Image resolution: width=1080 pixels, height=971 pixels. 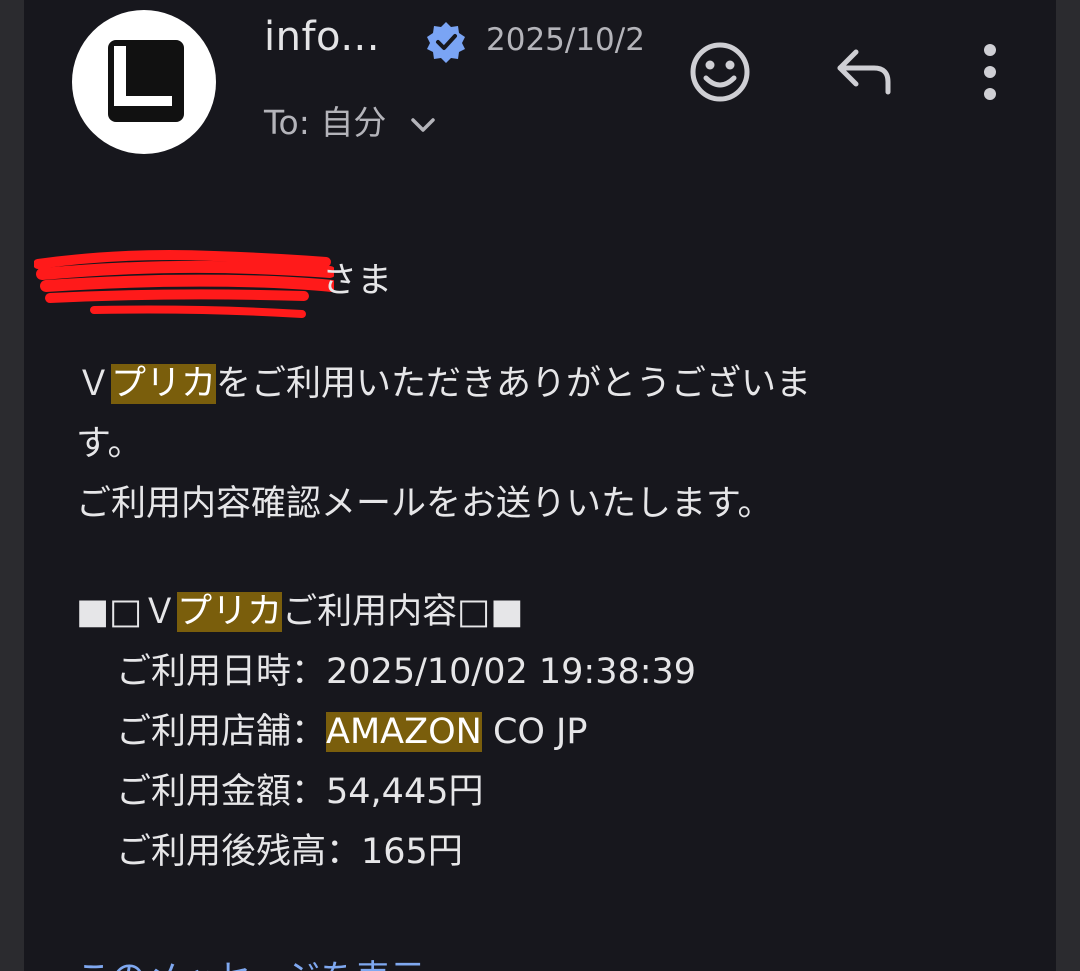 I want to click on recipient-label: To: 自分, so click(x=325, y=122).